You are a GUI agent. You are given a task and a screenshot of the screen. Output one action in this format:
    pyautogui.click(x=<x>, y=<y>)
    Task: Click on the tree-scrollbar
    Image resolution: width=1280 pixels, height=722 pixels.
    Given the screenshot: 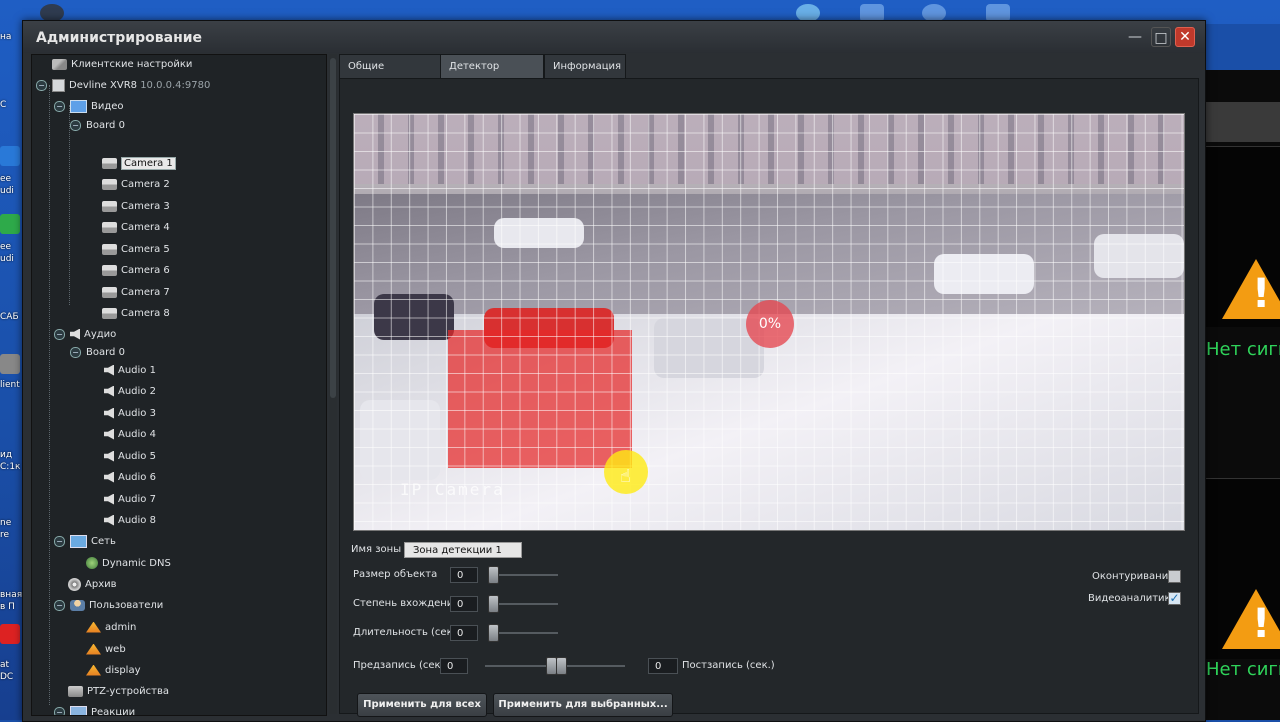 What is the action you would take?
    pyautogui.click(x=333, y=384)
    